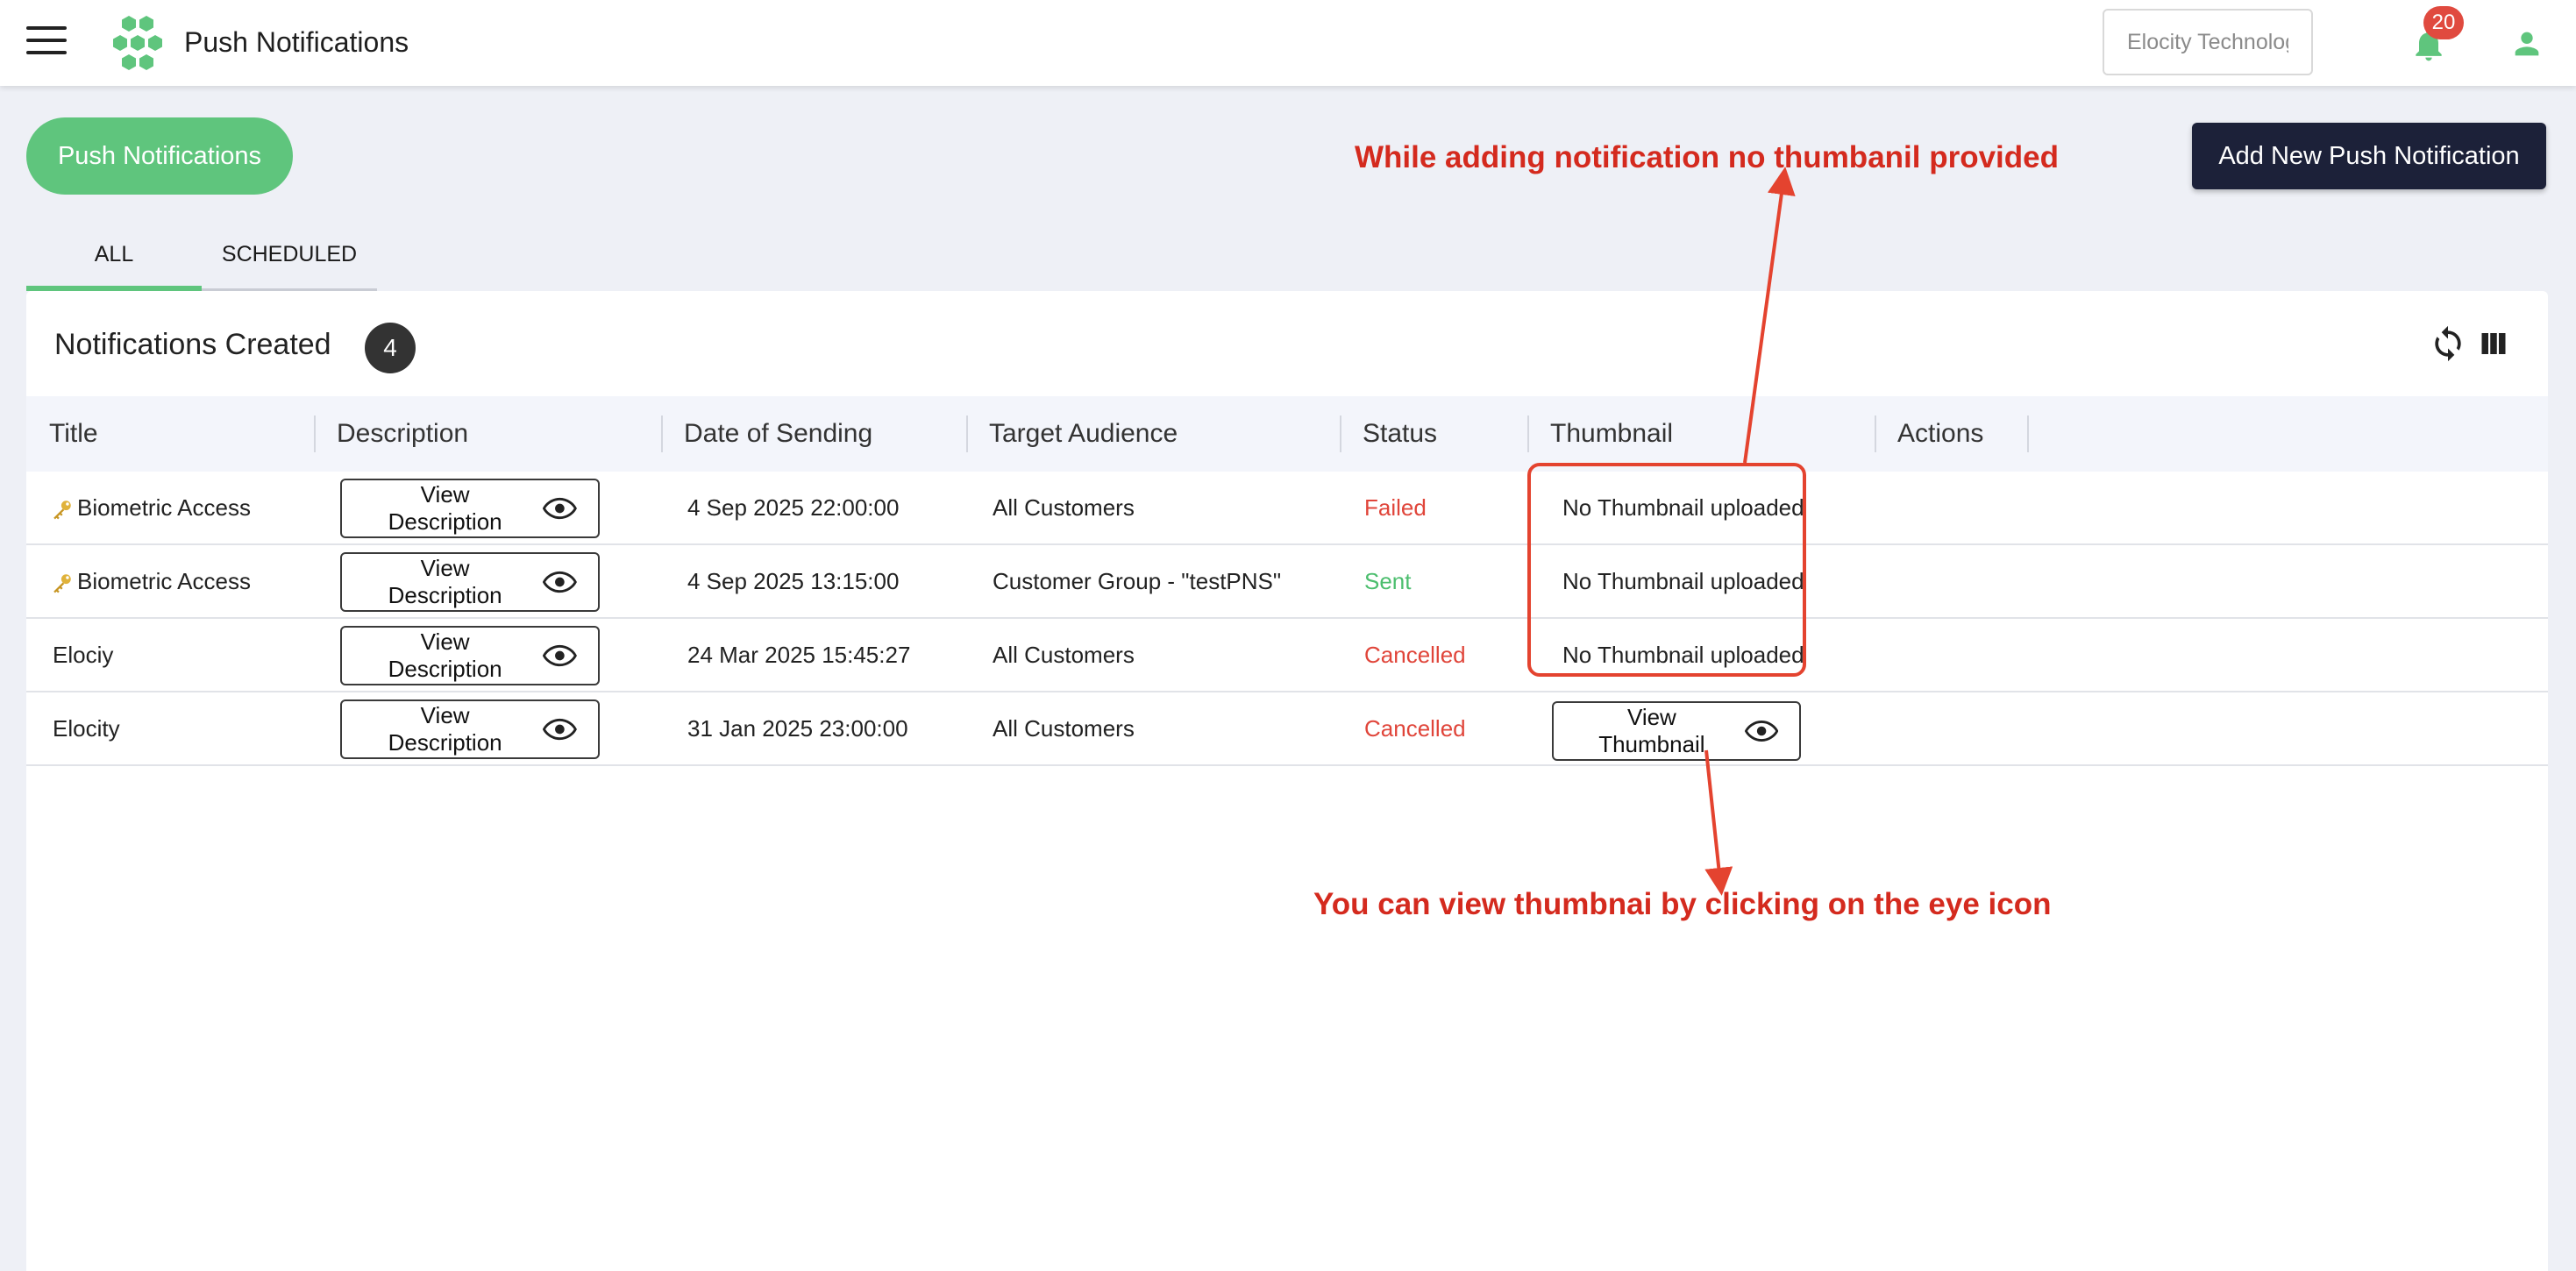 Image resolution: width=2576 pixels, height=1271 pixels. What do you see at coordinates (1433, 434) in the screenshot?
I see `column-header-status: Status` at bounding box center [1433, 434].